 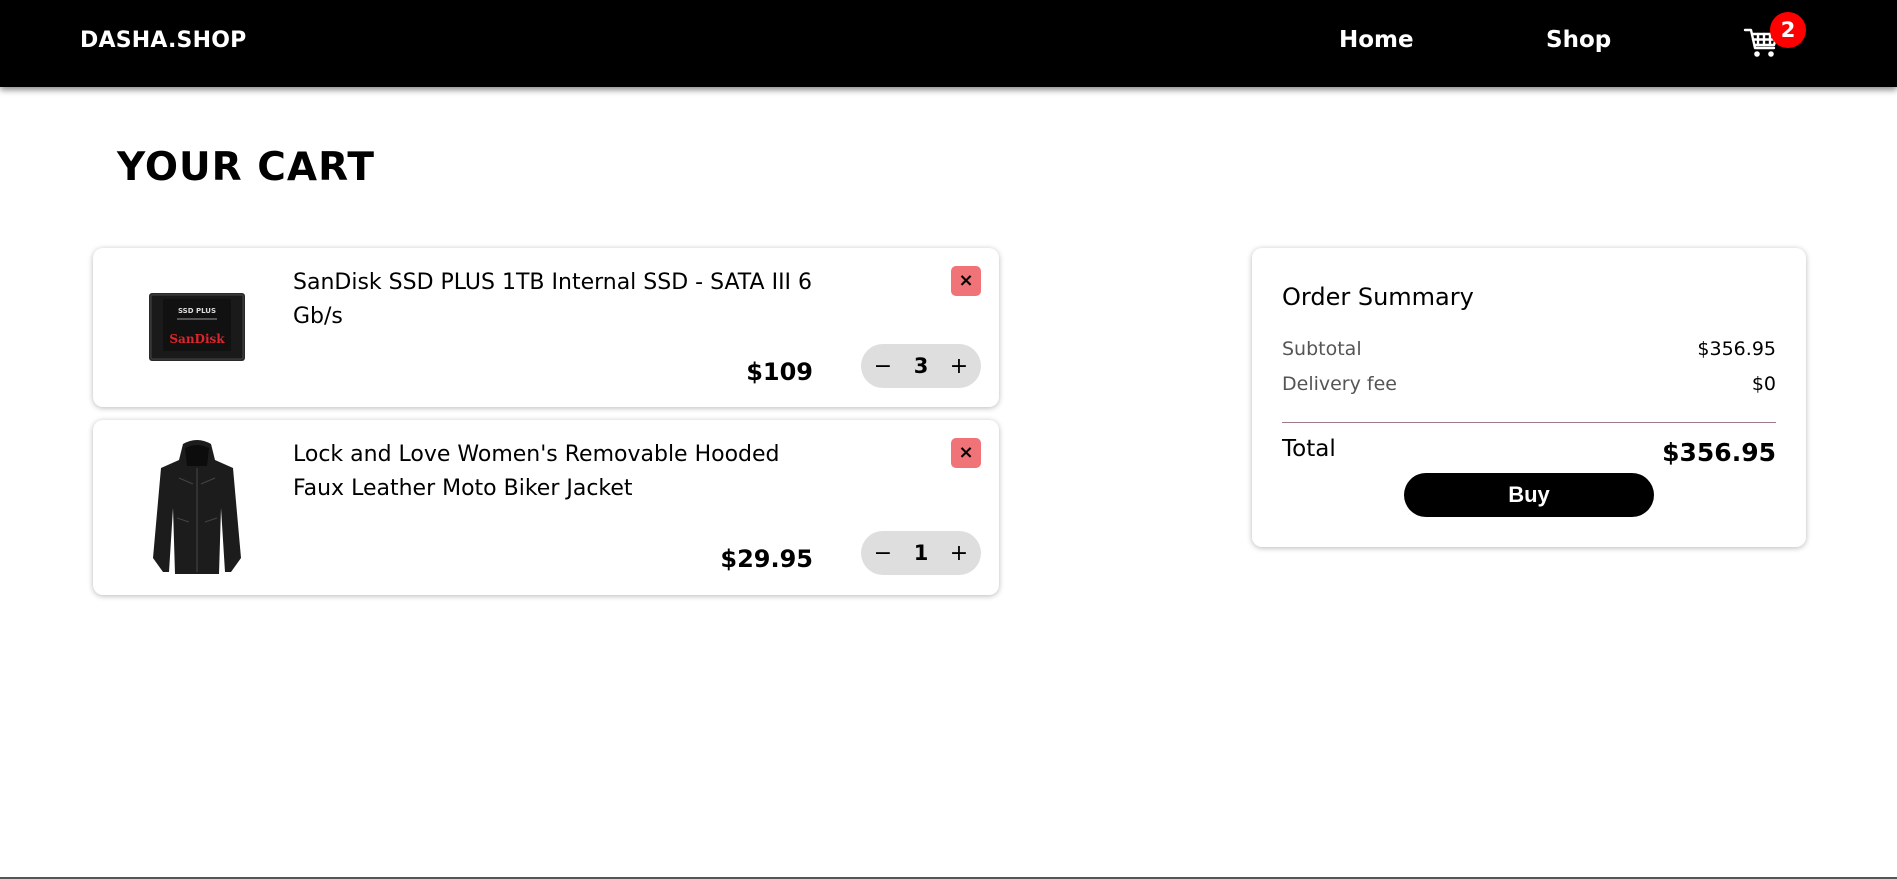 What do you see at coordinates (1529, 422) in the screenshot?
I see `summary-divider` at bounding box center [1529, 422].